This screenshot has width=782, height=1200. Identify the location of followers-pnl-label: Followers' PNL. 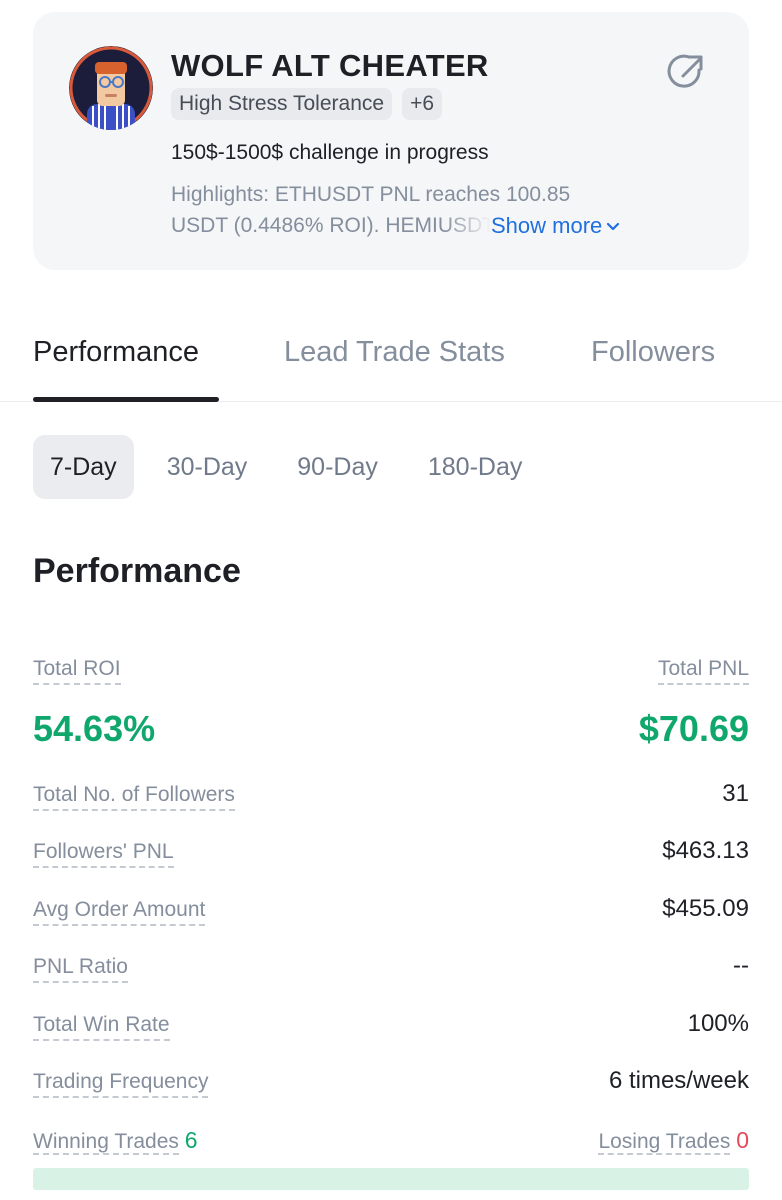
(103, 853).